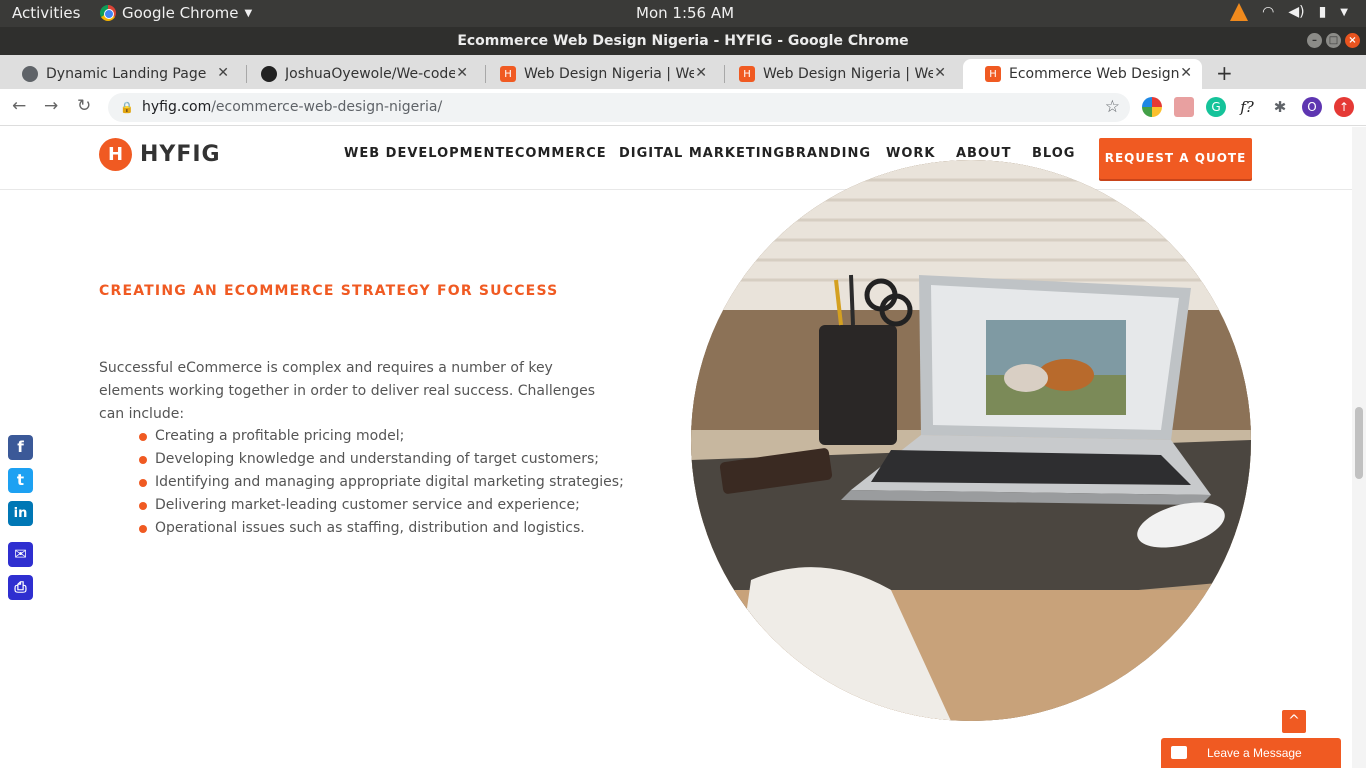 This screenshot has width=1366, height=768. What do you see at coordinates (1184, 107) in the screenshot?
I see `calendar-extension-icon` at bounding box center [1184, 107].